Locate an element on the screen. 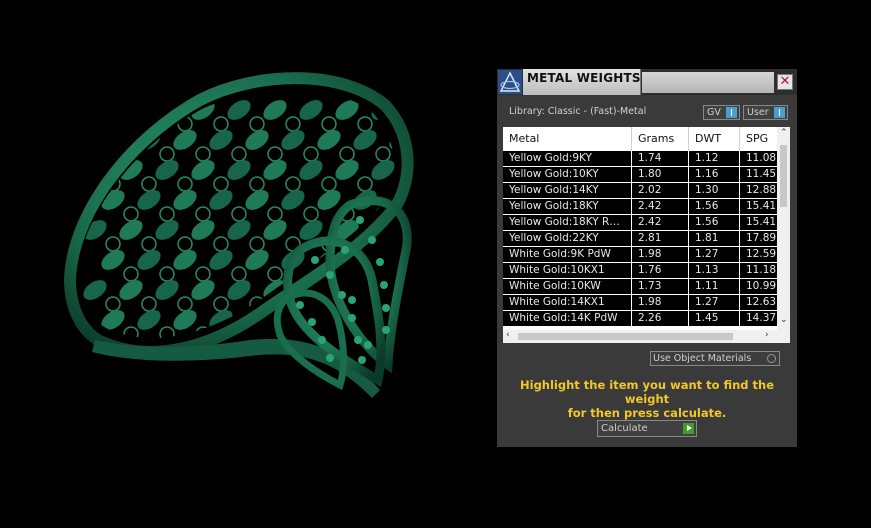 This screenshot has width=871, height=528. chevron-left-icon: ‹ is located at coordinates (508, 335).